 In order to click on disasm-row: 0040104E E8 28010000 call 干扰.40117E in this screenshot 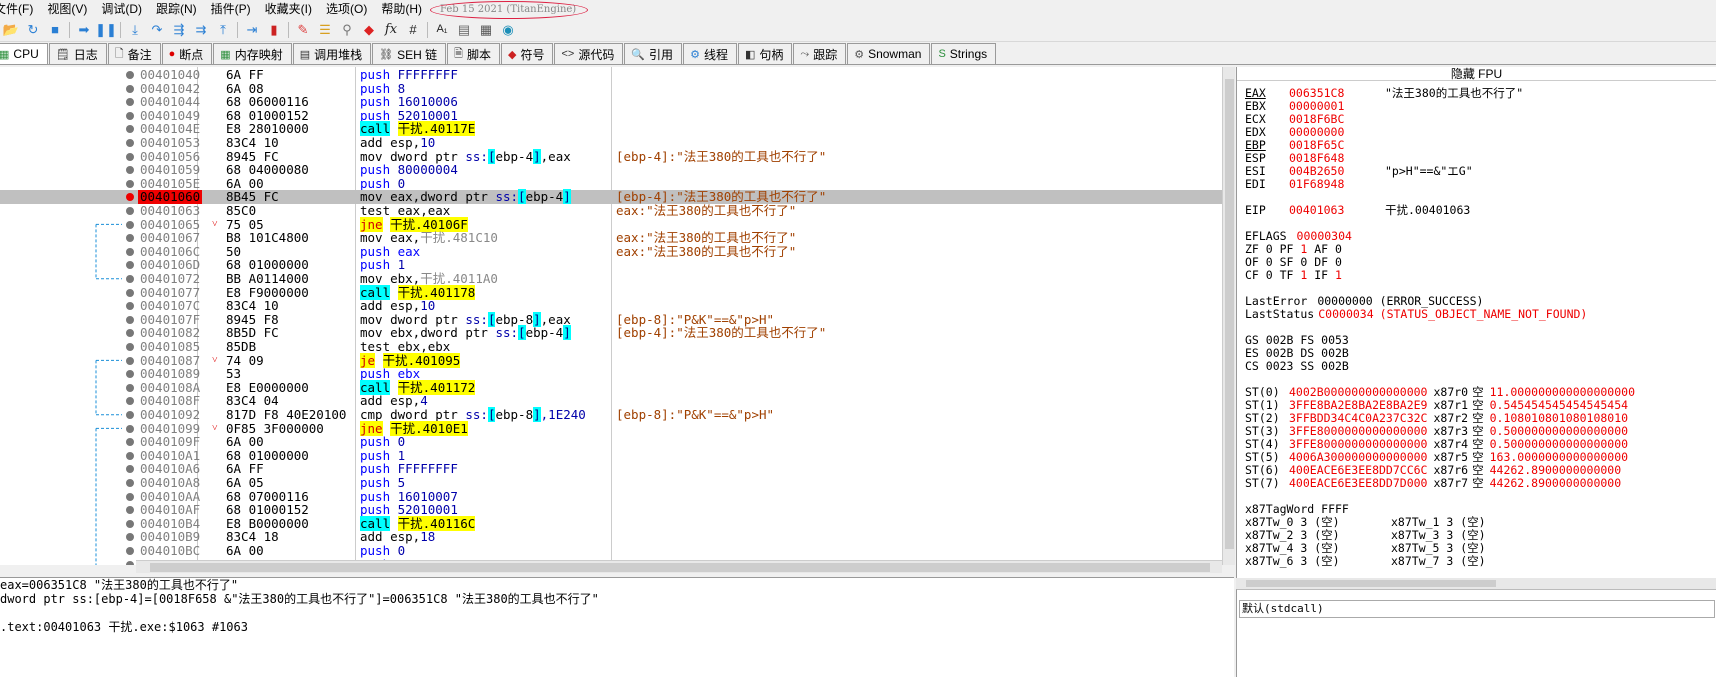, I will do `click(611, 129)`.